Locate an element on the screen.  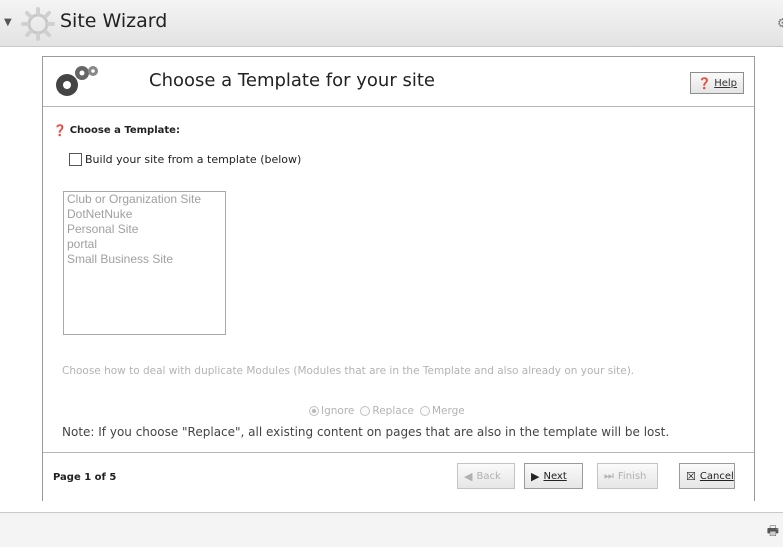
next-label: Next is located at coordinates (555, 476).